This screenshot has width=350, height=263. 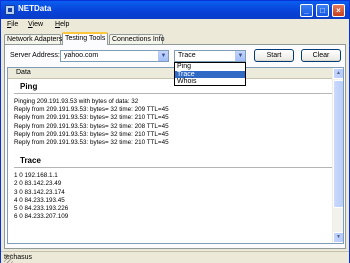 I want to click on option-whois: Whois, so click(x=210, y=82).